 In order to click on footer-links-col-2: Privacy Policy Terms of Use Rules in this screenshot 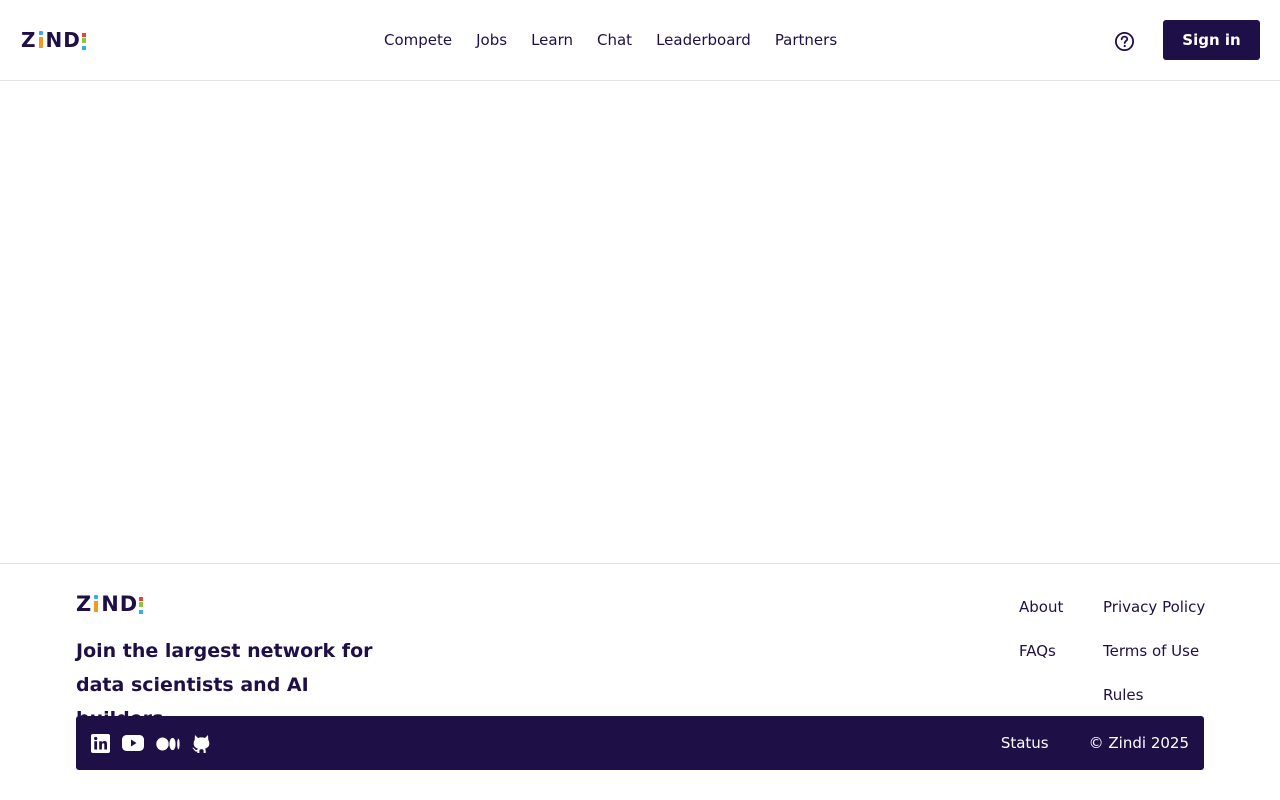, I will do `click(1154, 663)`.